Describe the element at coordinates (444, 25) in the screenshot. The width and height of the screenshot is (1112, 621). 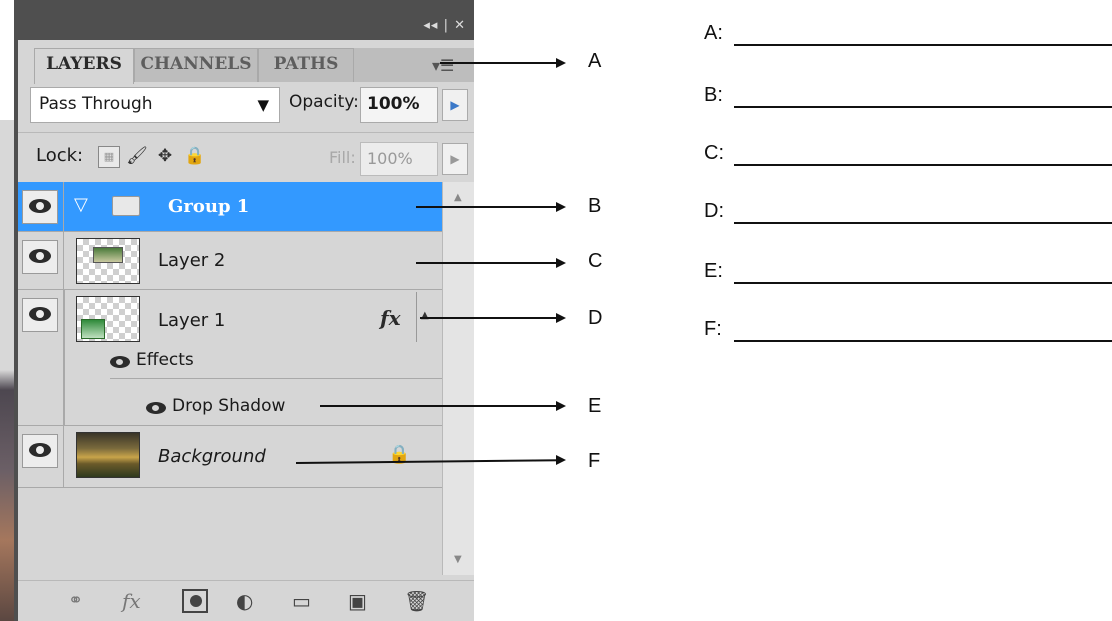
I see `panel-window-buttons: ◂◂ | ✕` at that location.